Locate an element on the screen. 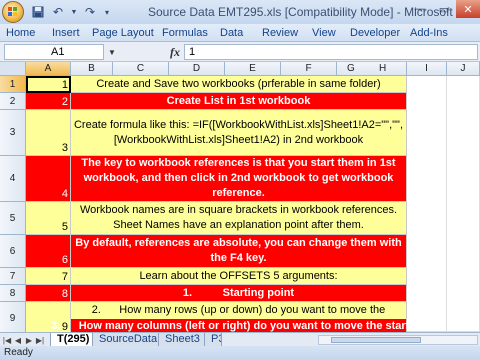  column-header-c: C is located at coordinates (141, 69).